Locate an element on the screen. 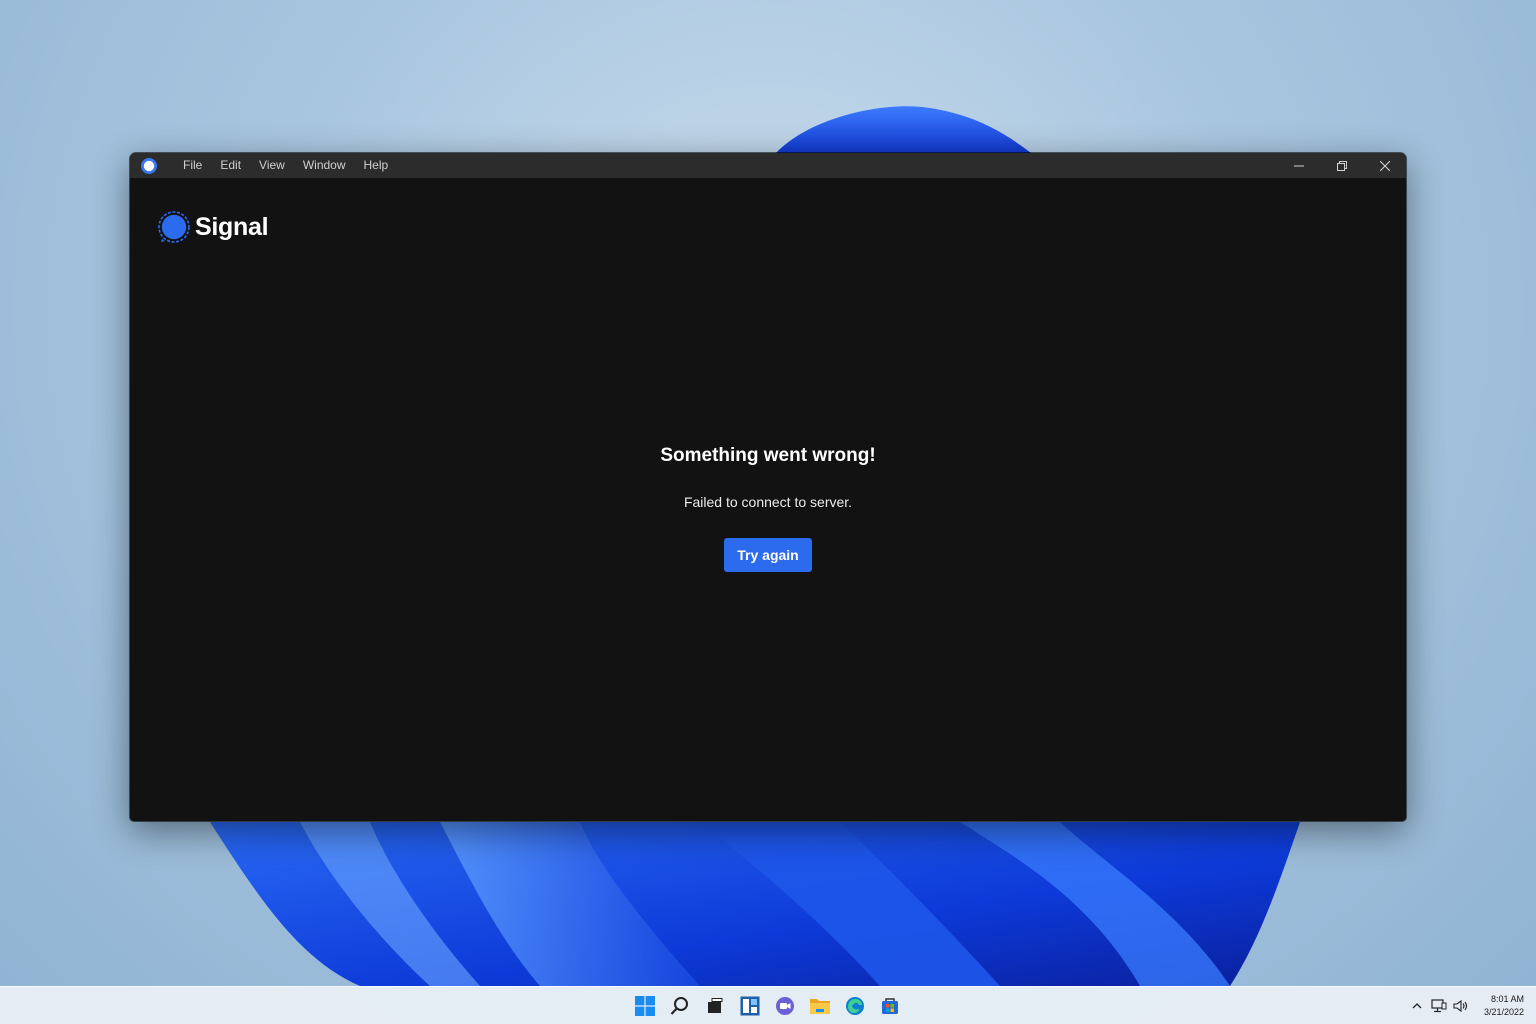  network-button is located at coordinates (1439, 1005).